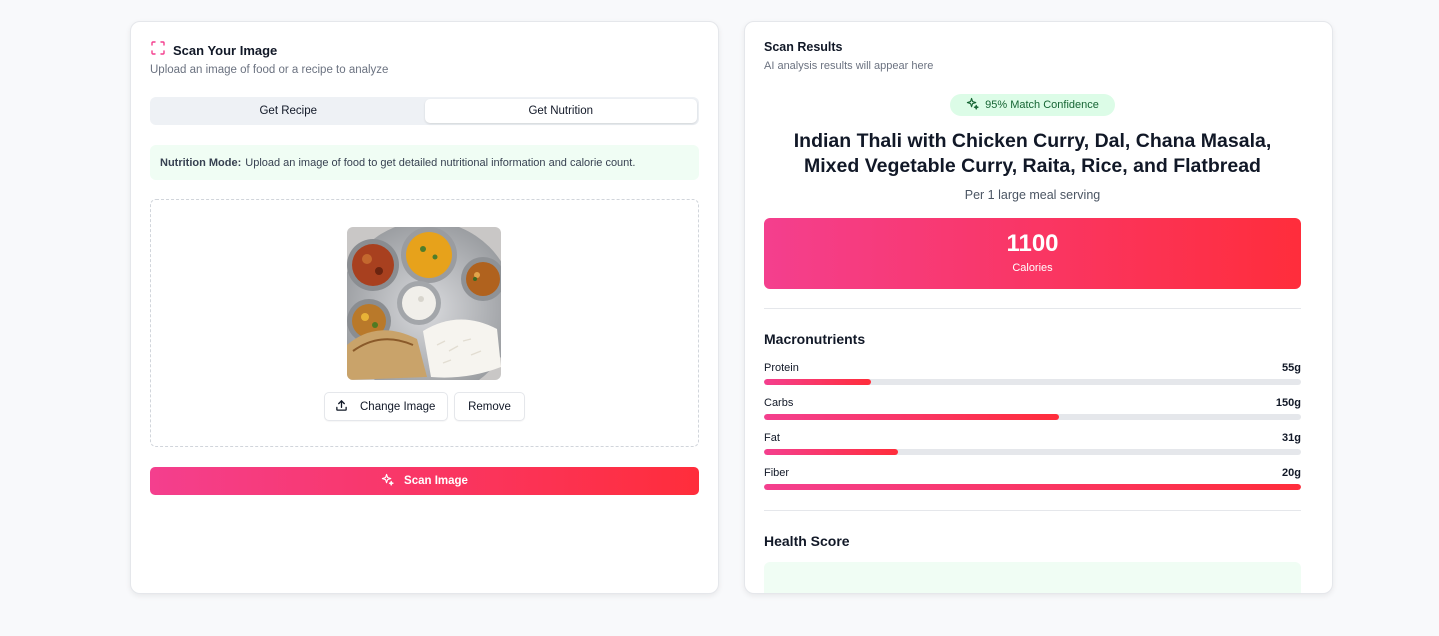 The width and height of the screenshot is (1439, 636). I want to click on results-subtitle: AI analysis results will appear here, so click(849, 66).